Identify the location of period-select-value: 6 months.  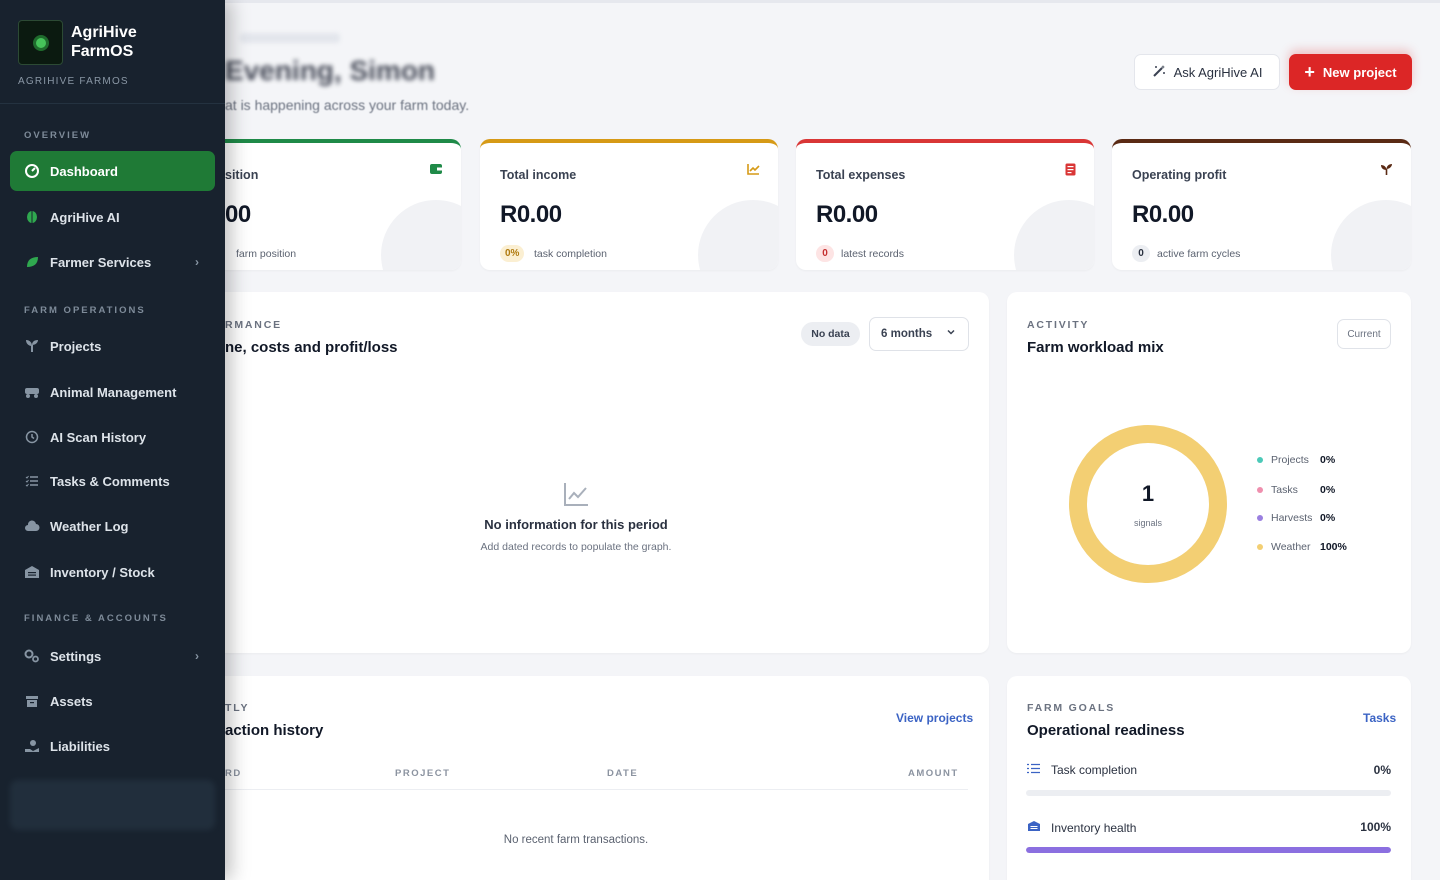
(907, 334).